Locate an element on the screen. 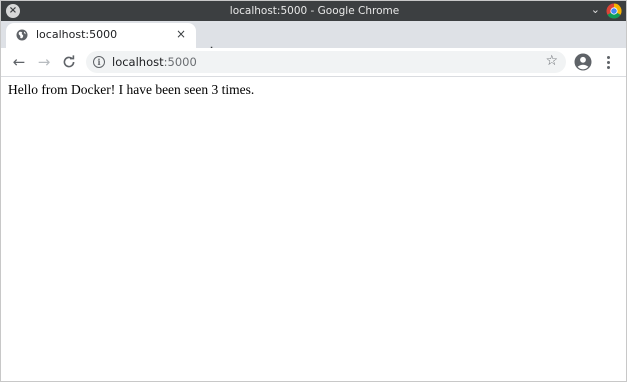  url-text: localhost:5000 is located at coordinates (154, 62).